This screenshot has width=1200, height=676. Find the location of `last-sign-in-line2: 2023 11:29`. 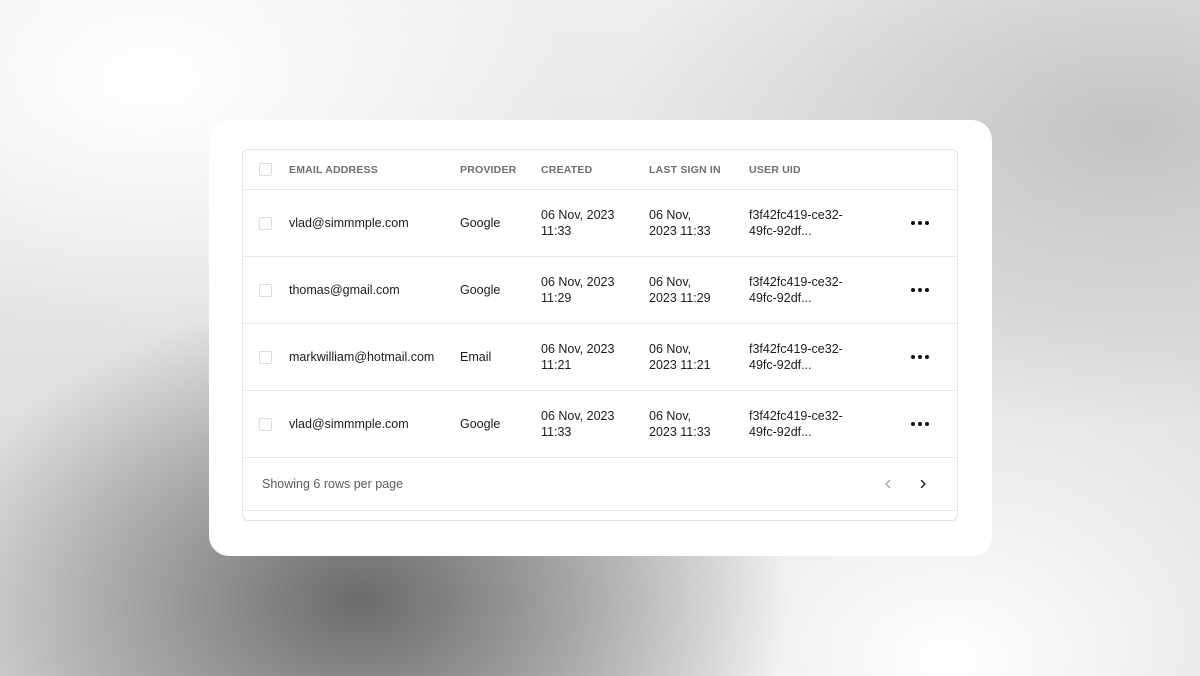

last-sign-in-line2: 2023 11:29 is located at coordinates (680, 298).